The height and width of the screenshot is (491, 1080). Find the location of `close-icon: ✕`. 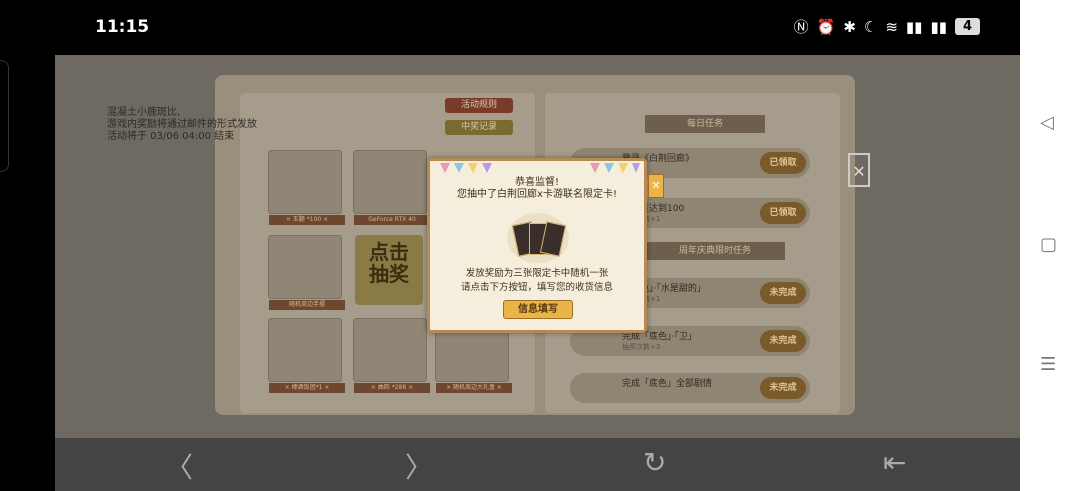

close-icon: ✕ is located at coordinates (656, 186).